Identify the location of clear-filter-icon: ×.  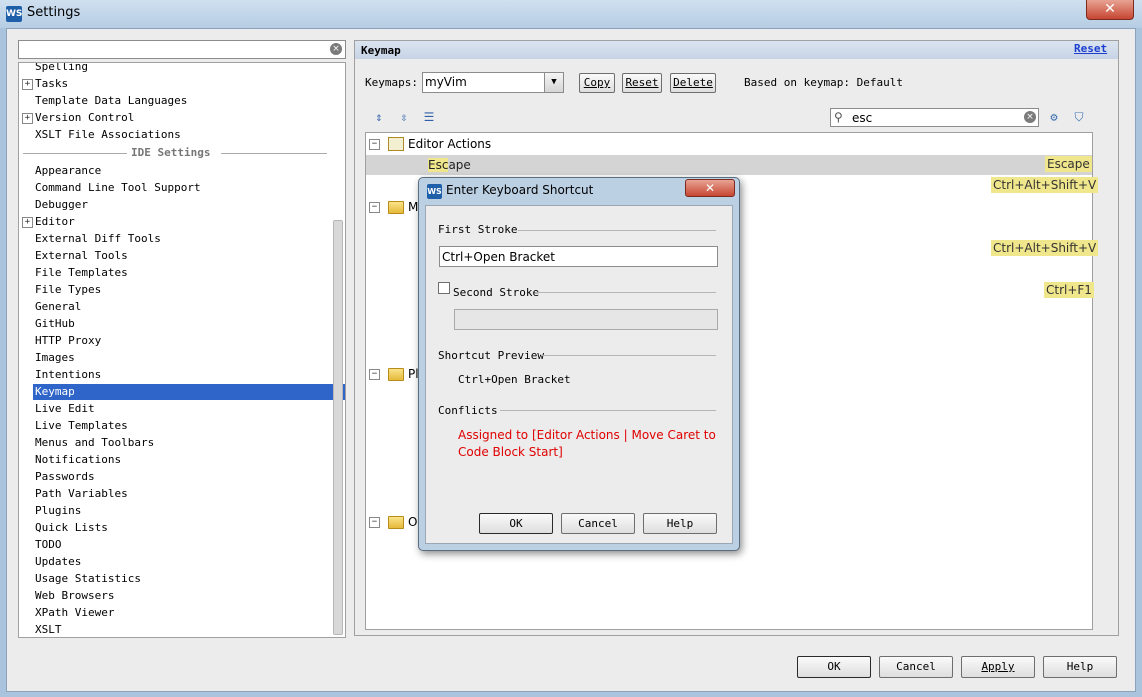
(1030, 117).